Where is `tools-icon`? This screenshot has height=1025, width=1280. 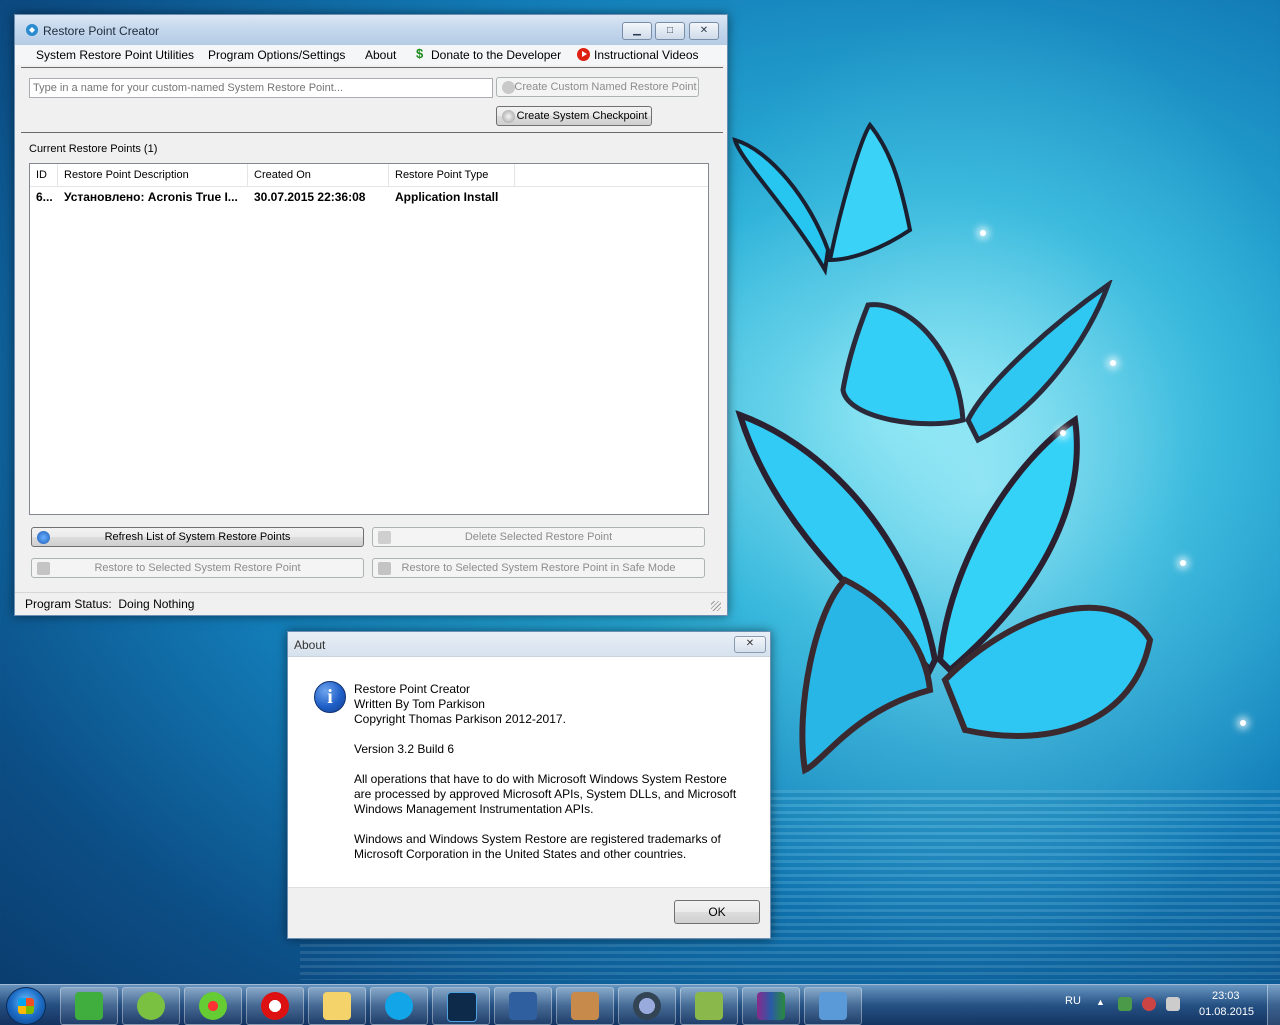 tools-icon is located at coordinates (709, 1006).